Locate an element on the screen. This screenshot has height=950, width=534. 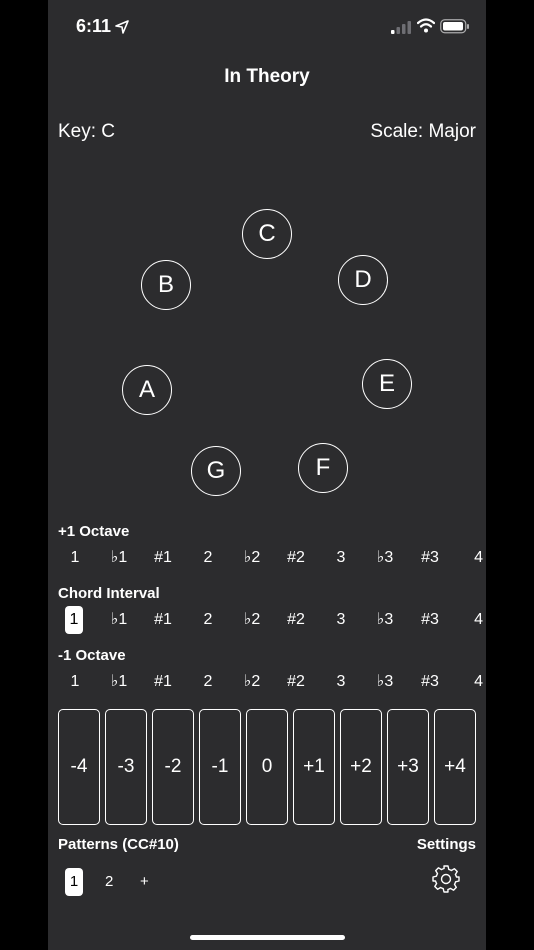
pattern-2-tab: 2 is located at coordinates (109, 882).